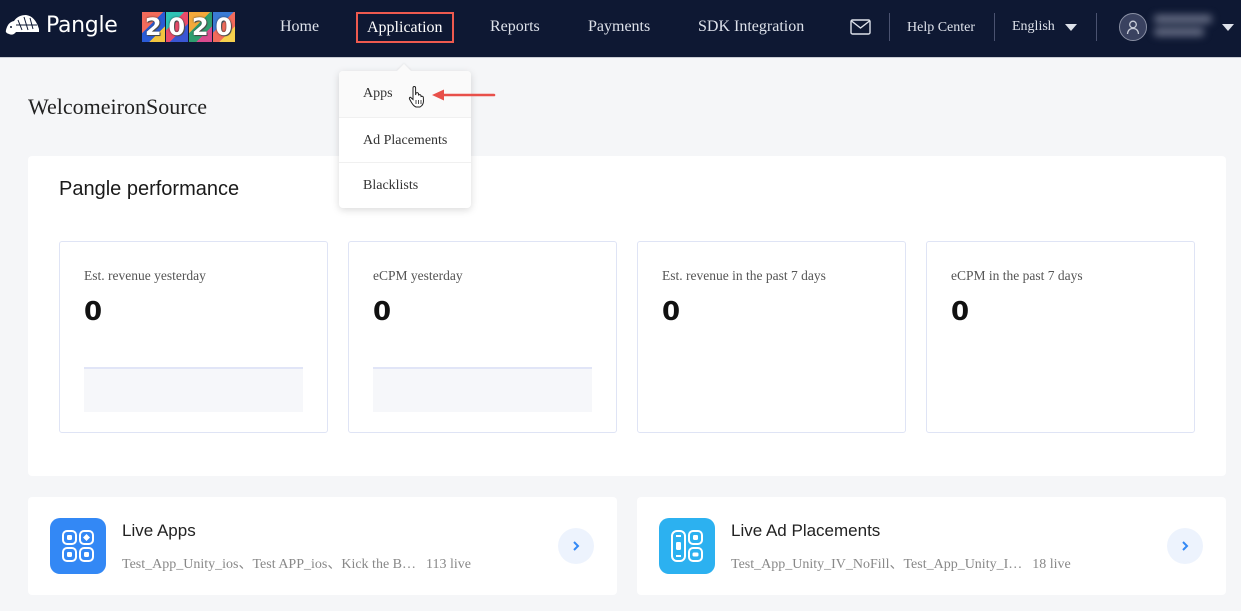 Image resolution: width=1241 pixels, height=611 pixels. I want to click on live-apps-title: Live Apps, so click(159, 530).